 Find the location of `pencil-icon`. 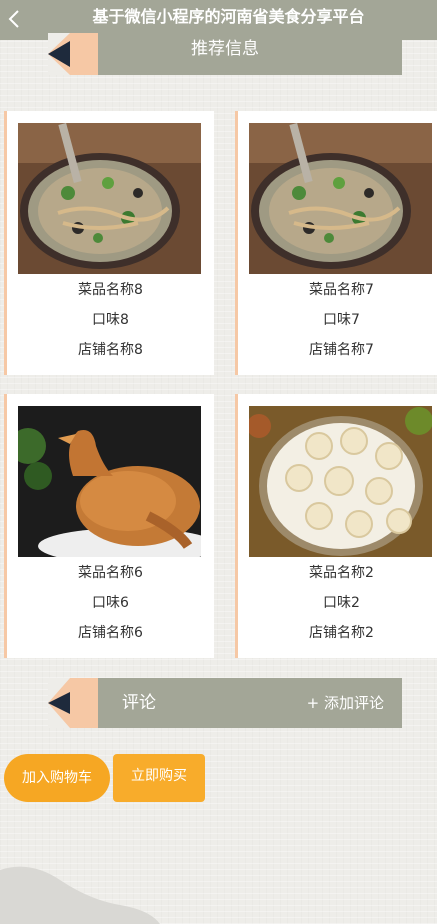

pencil-icon is located at coordinates (73, 703).